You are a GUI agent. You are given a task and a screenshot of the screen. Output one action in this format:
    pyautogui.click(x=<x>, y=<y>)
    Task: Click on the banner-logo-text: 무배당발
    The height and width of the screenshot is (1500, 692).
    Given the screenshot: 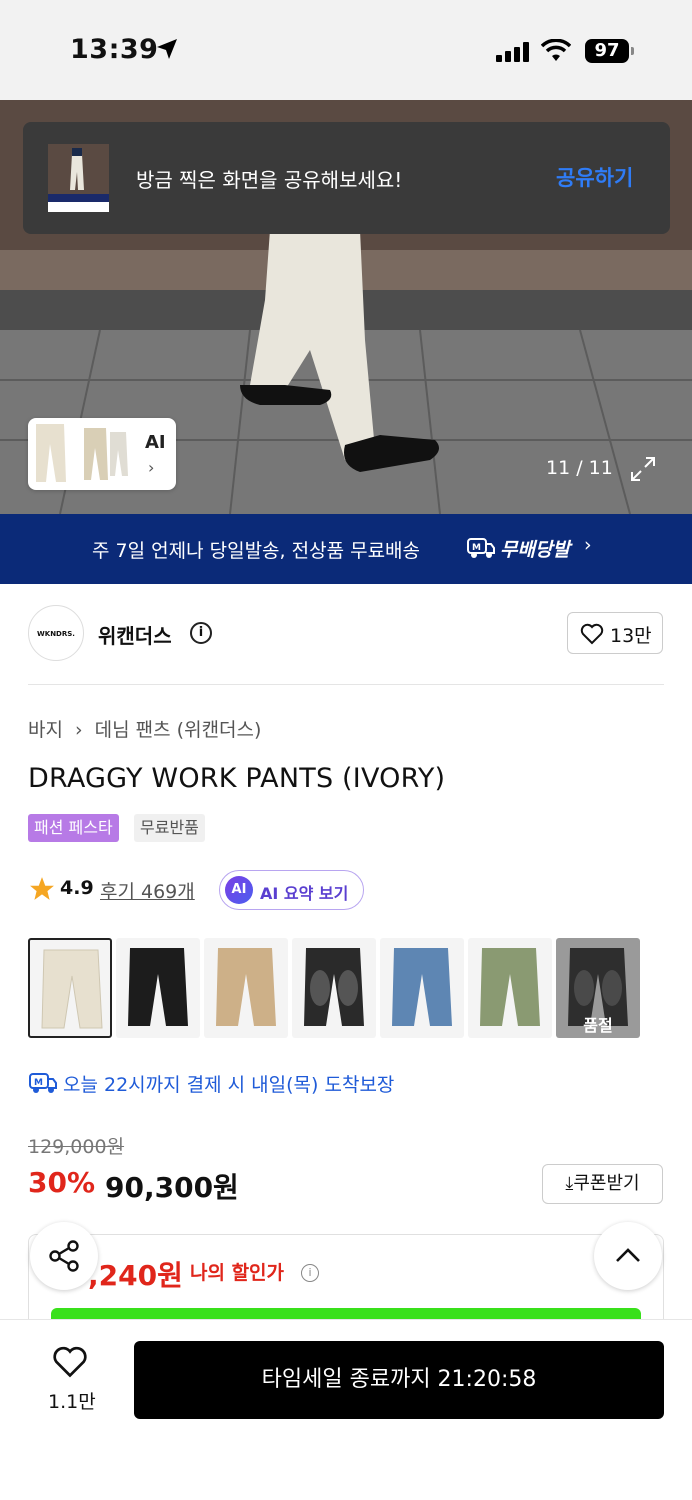 What is the action you would take?
    pyautogui.click(x=535, y=550)
    